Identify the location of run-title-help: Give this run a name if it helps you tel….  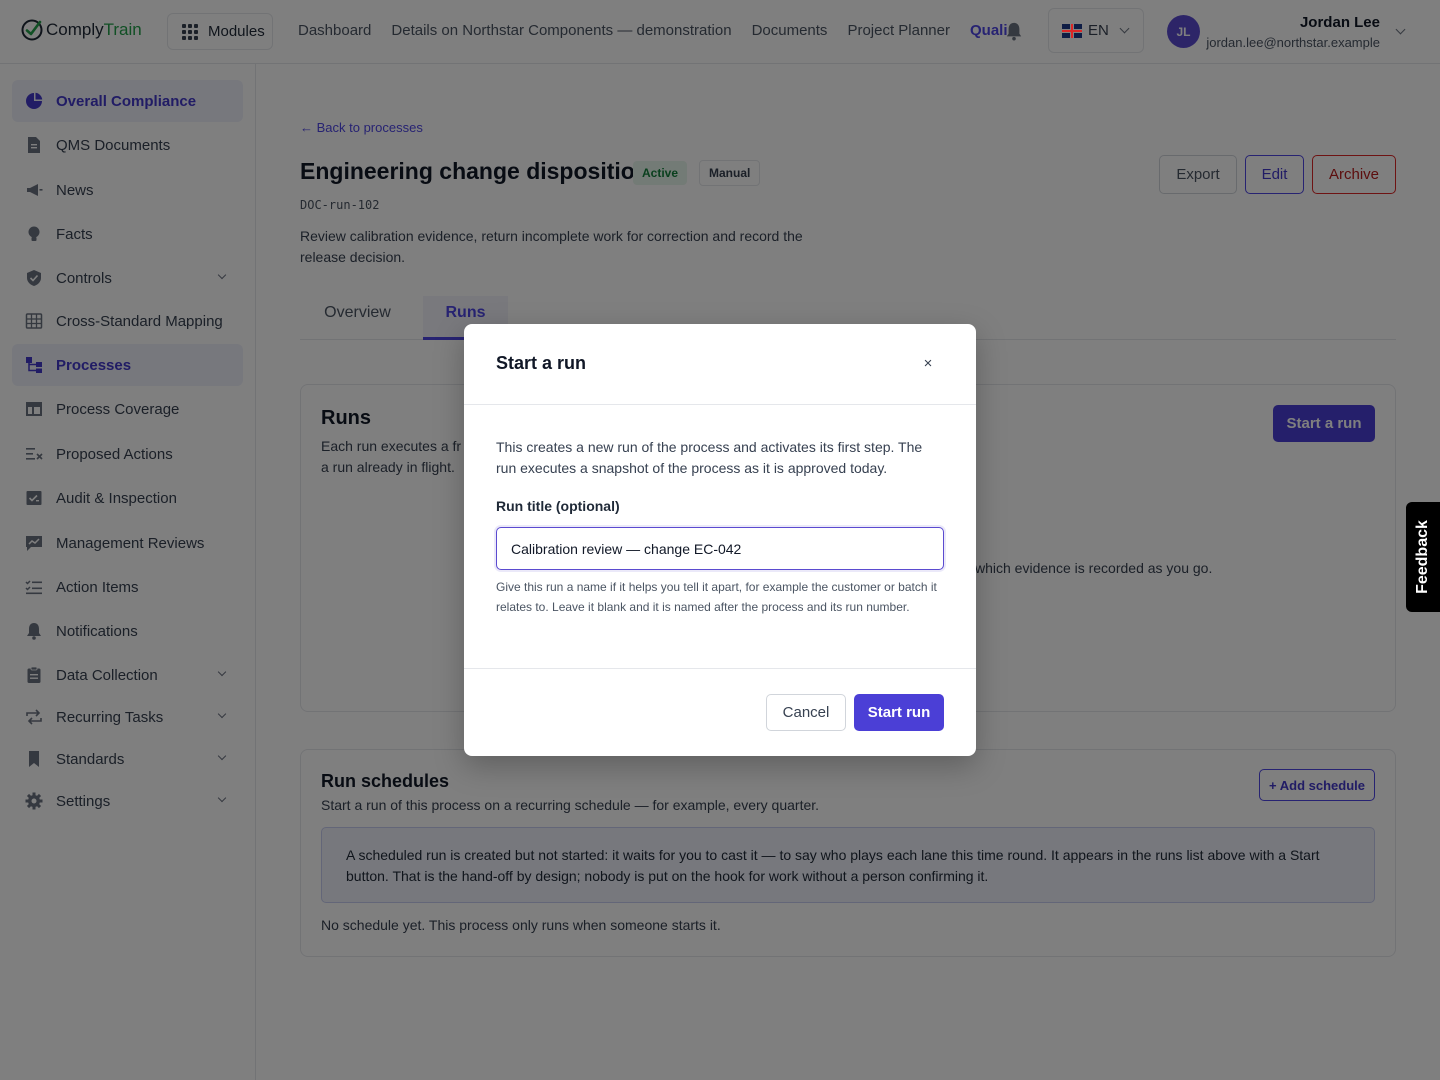
(716, 597).